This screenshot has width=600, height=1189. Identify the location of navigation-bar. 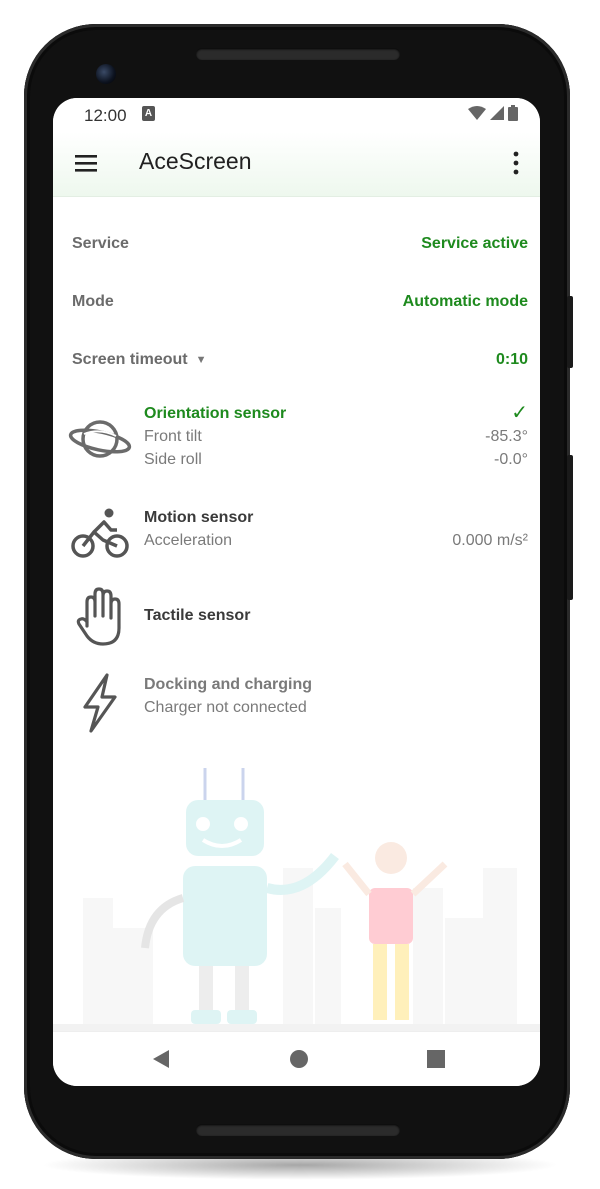
(296, 1058).